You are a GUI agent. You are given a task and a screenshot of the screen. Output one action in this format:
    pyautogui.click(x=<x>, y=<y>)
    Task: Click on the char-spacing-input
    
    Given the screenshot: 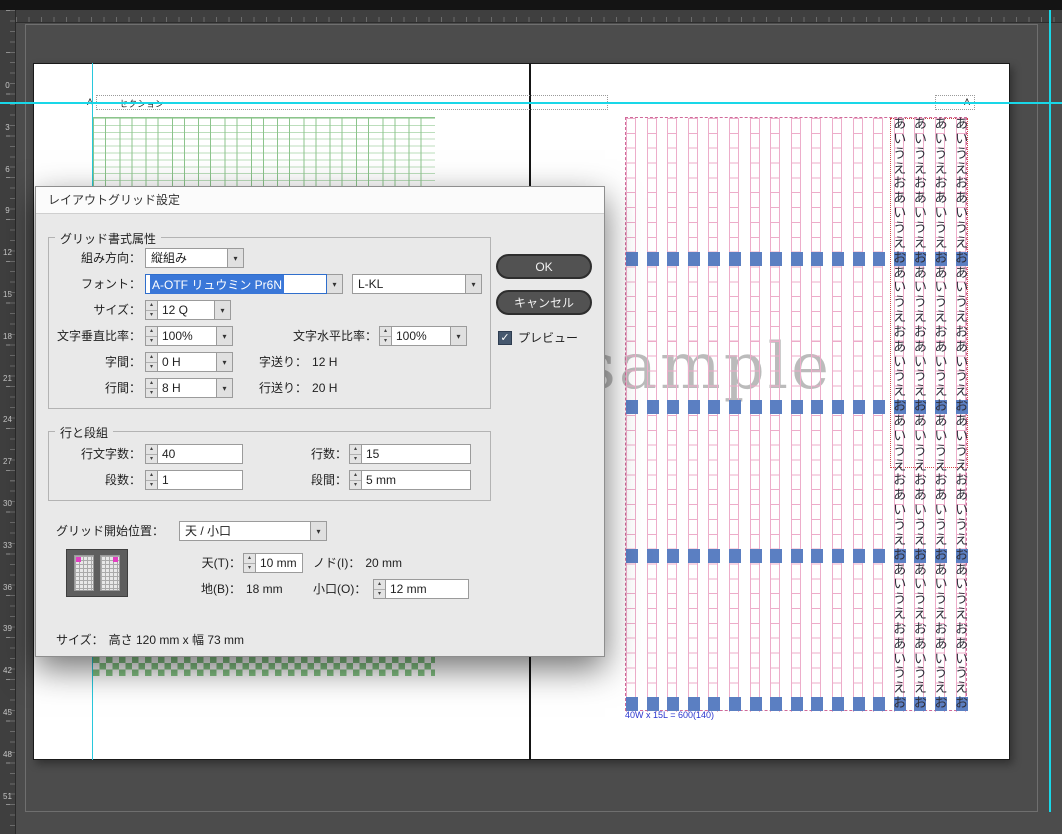 What is the action you would take?
    pyautogui.click(x=187, y=362)
    